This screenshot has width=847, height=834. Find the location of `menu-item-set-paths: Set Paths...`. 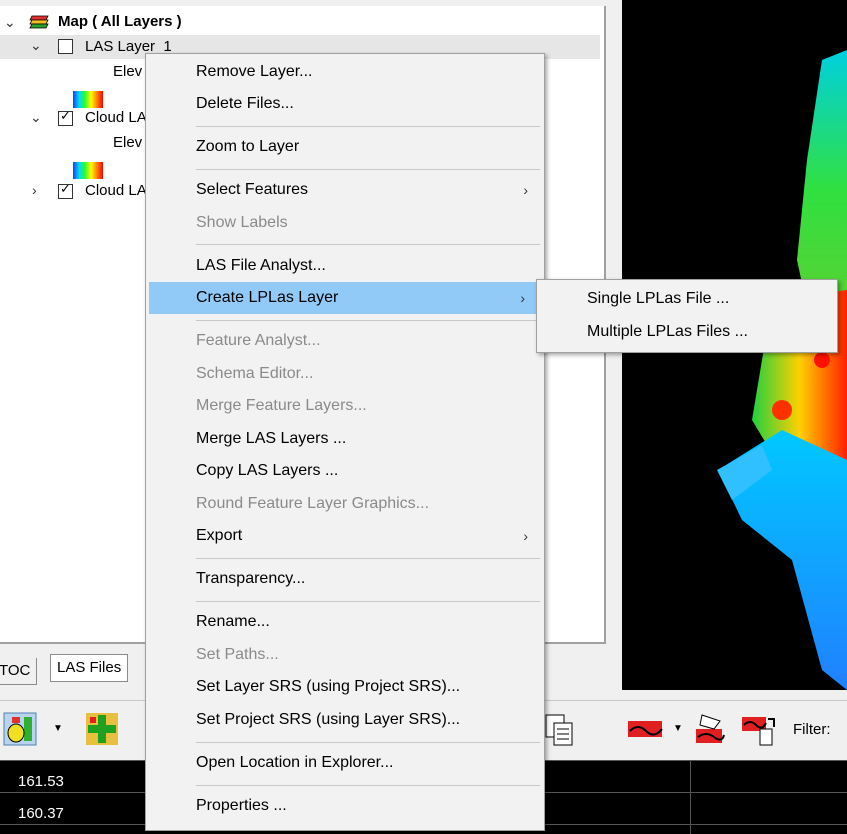

menu-item-set-paths: Set Paths... is located at coordinates (345, 655).